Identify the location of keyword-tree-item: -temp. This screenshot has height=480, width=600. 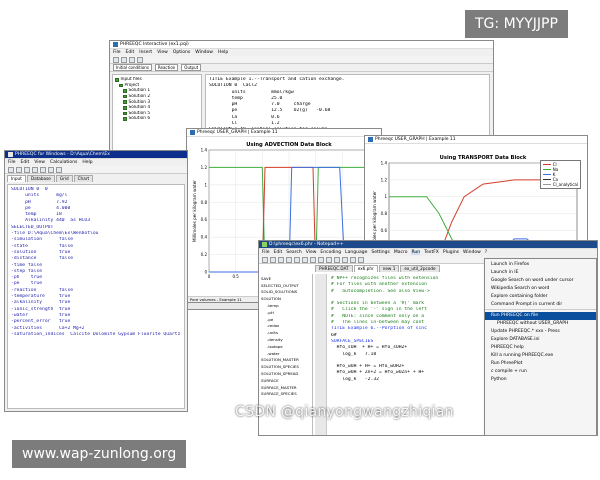
(285, 305).